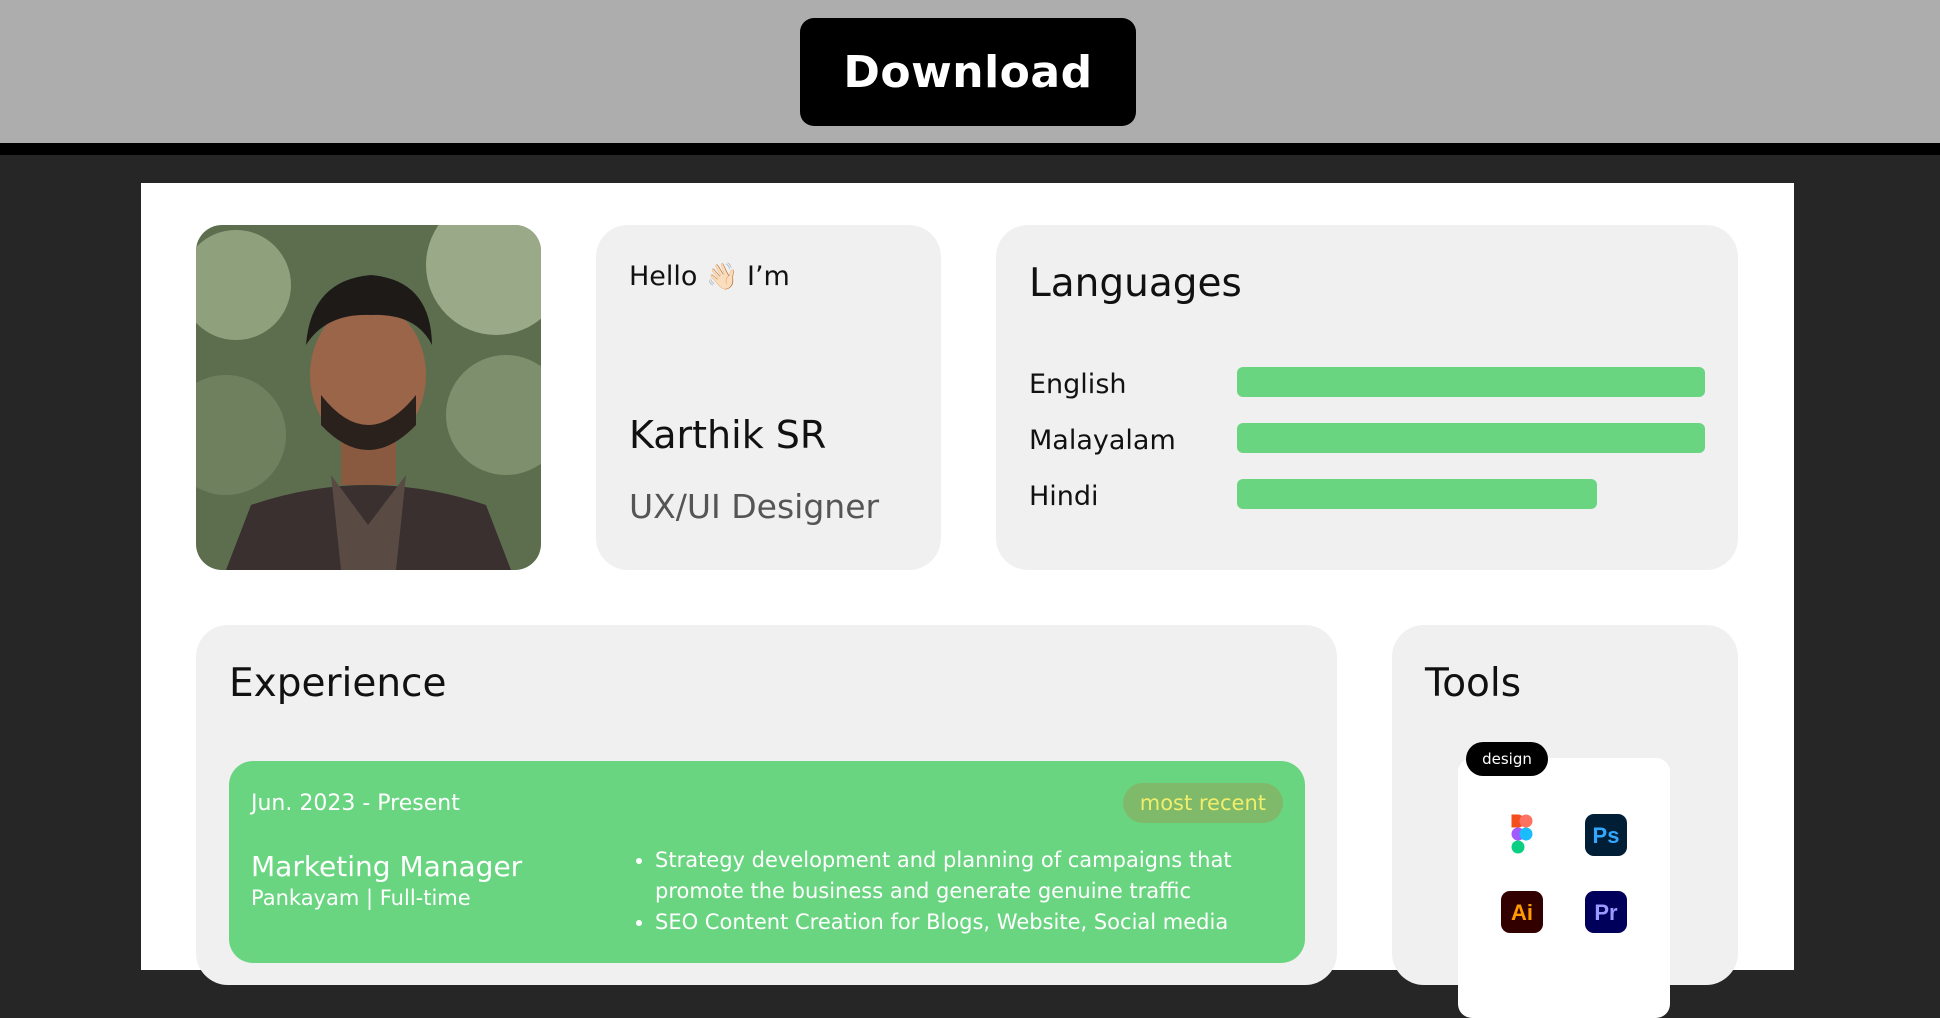 The image size is (1940, 1018). What do you see at coordinates (355, 803) in the screenshot?
I see `job-dates: Jun. 2023 - Present` at bounding box center [355, 803].